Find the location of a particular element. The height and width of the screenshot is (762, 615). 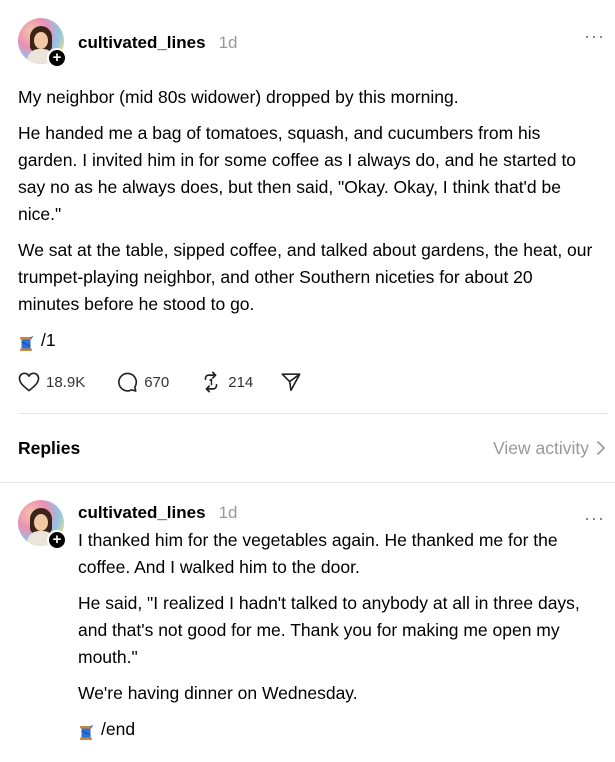

thread-marker: /end is located at coordinates (343, 729).